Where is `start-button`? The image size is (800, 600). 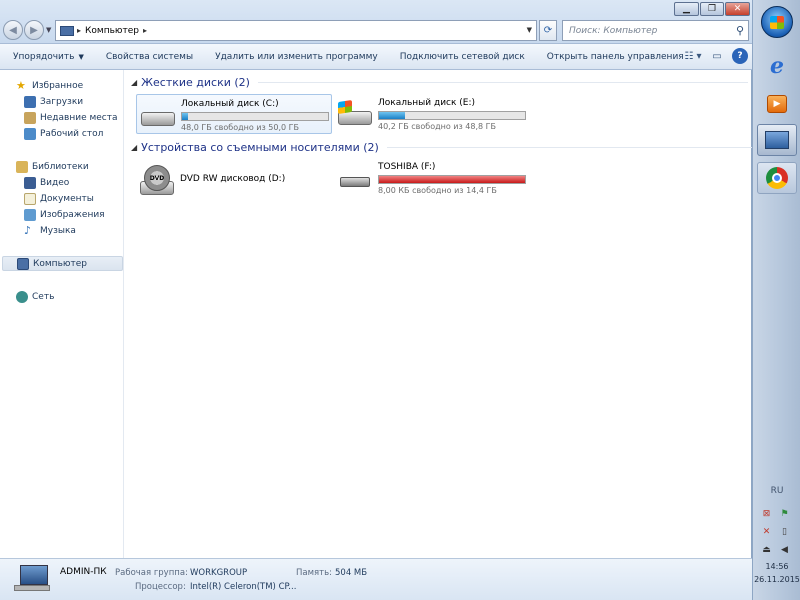
start-button is located at coordinates (777, 22).